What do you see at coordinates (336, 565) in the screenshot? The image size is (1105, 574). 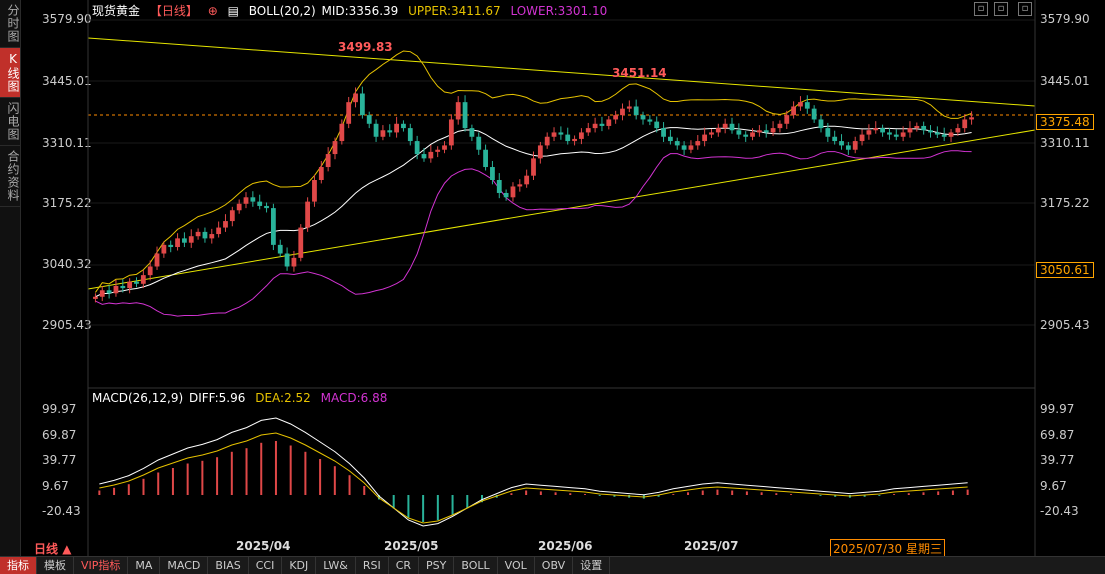 I see `tab-lw: LW&` at bounding box center [336, 565].